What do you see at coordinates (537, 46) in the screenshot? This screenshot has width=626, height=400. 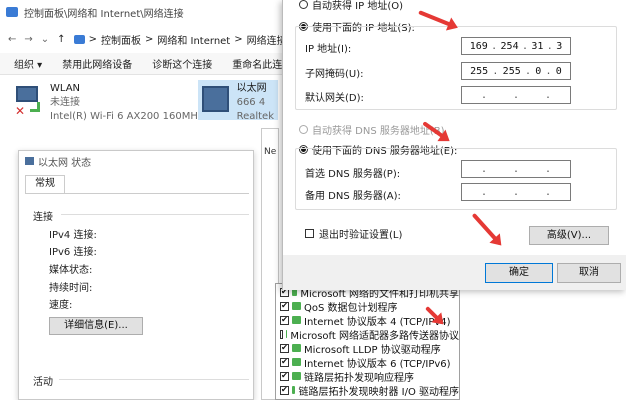 I see `ip-octet-3: 31` at bounding box center [537, 46].